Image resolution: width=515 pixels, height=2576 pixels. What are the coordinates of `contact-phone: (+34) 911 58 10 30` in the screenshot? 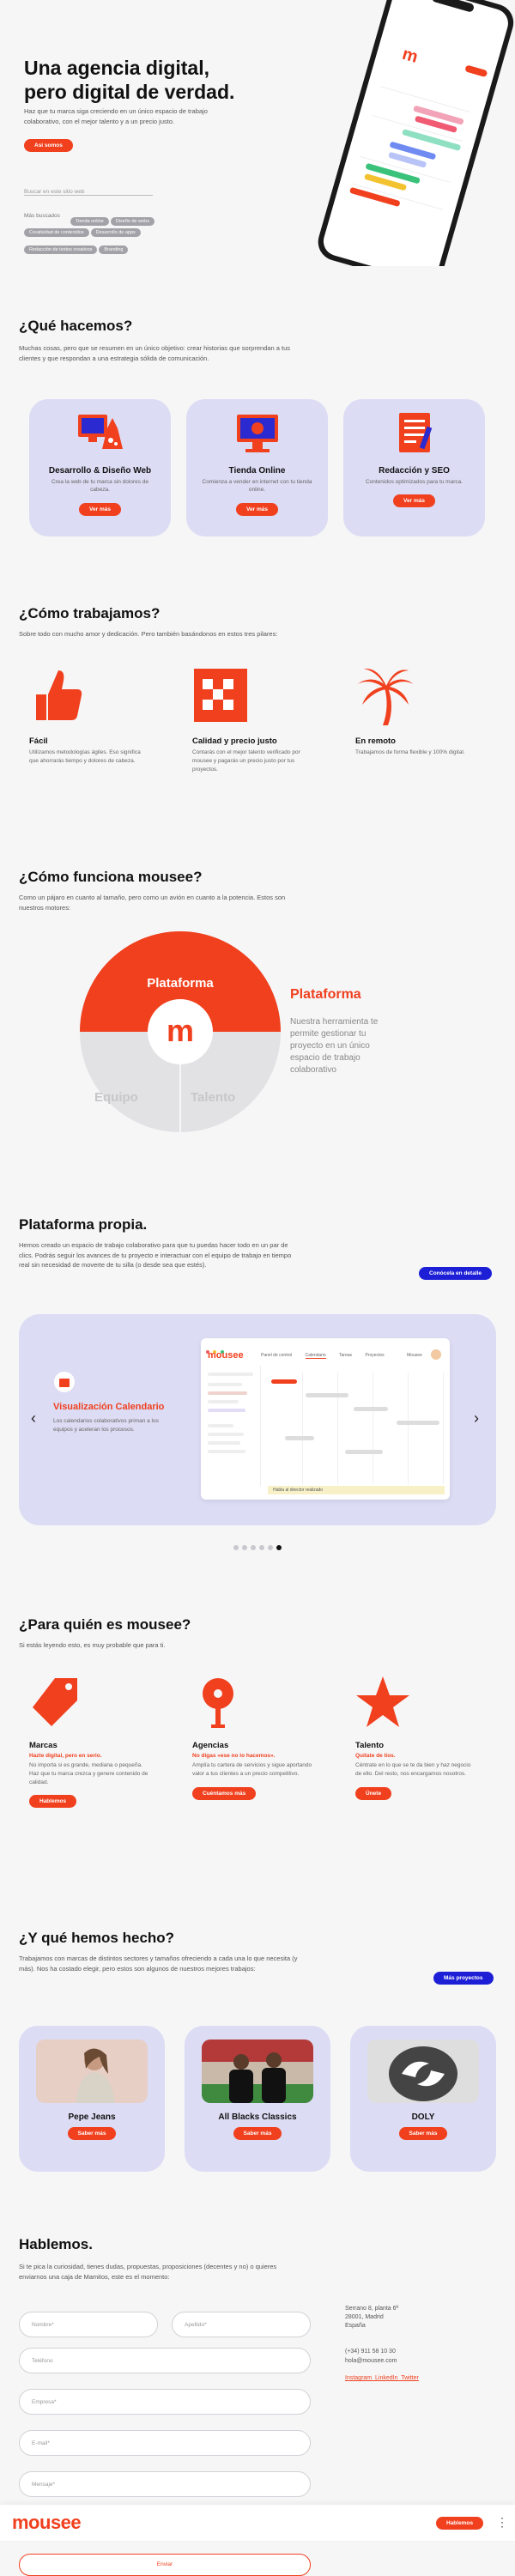 It's located at (370, 2352).